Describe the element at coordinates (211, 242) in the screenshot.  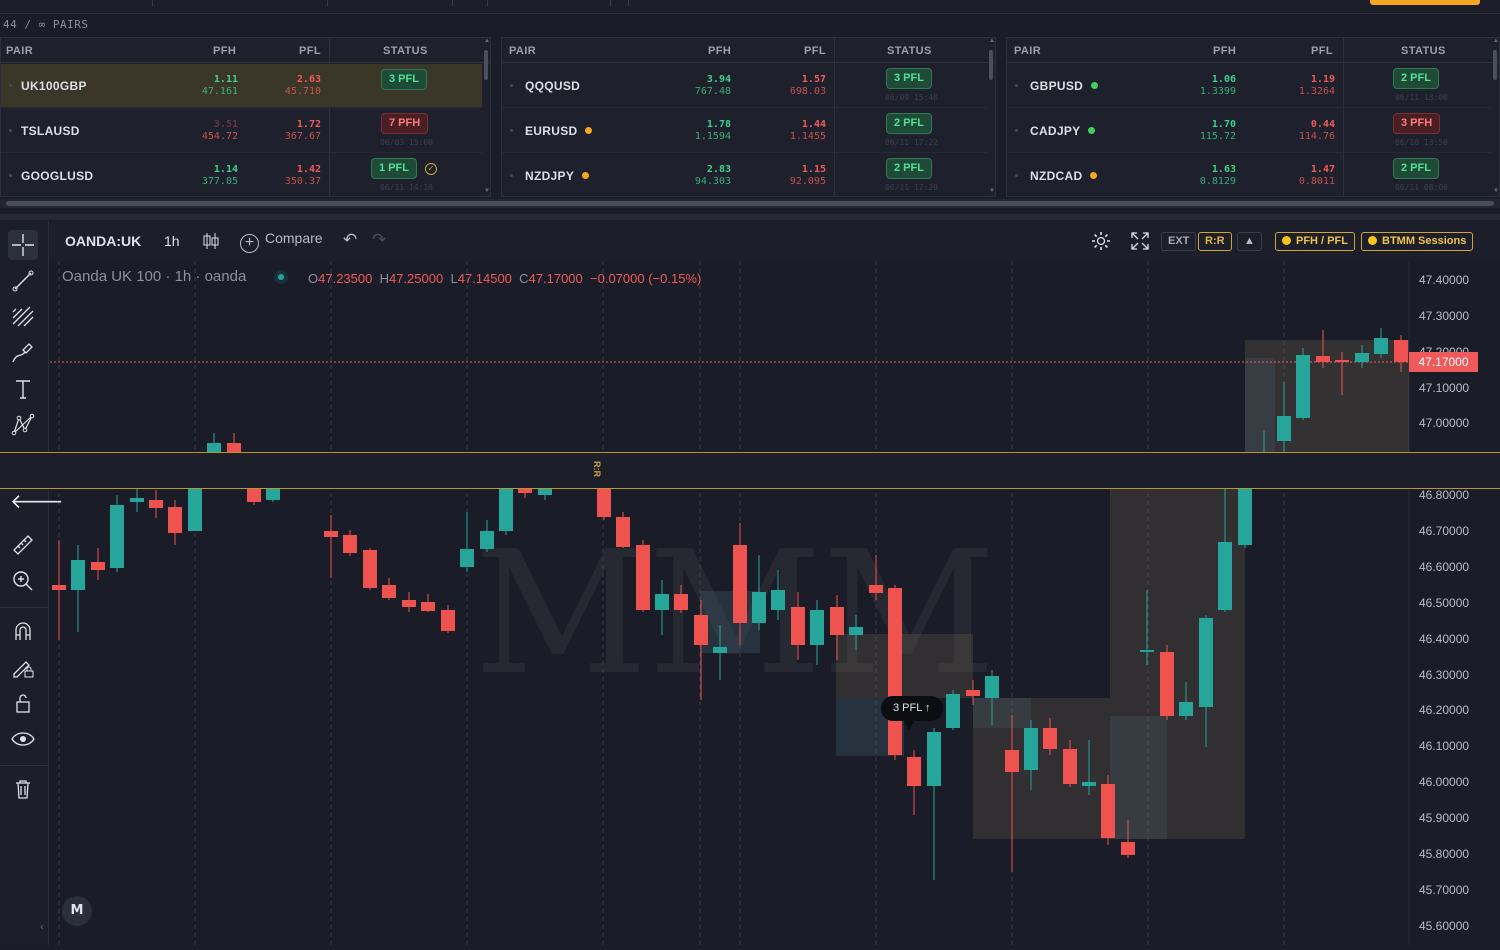
I see `candle-type-icon` at that location.